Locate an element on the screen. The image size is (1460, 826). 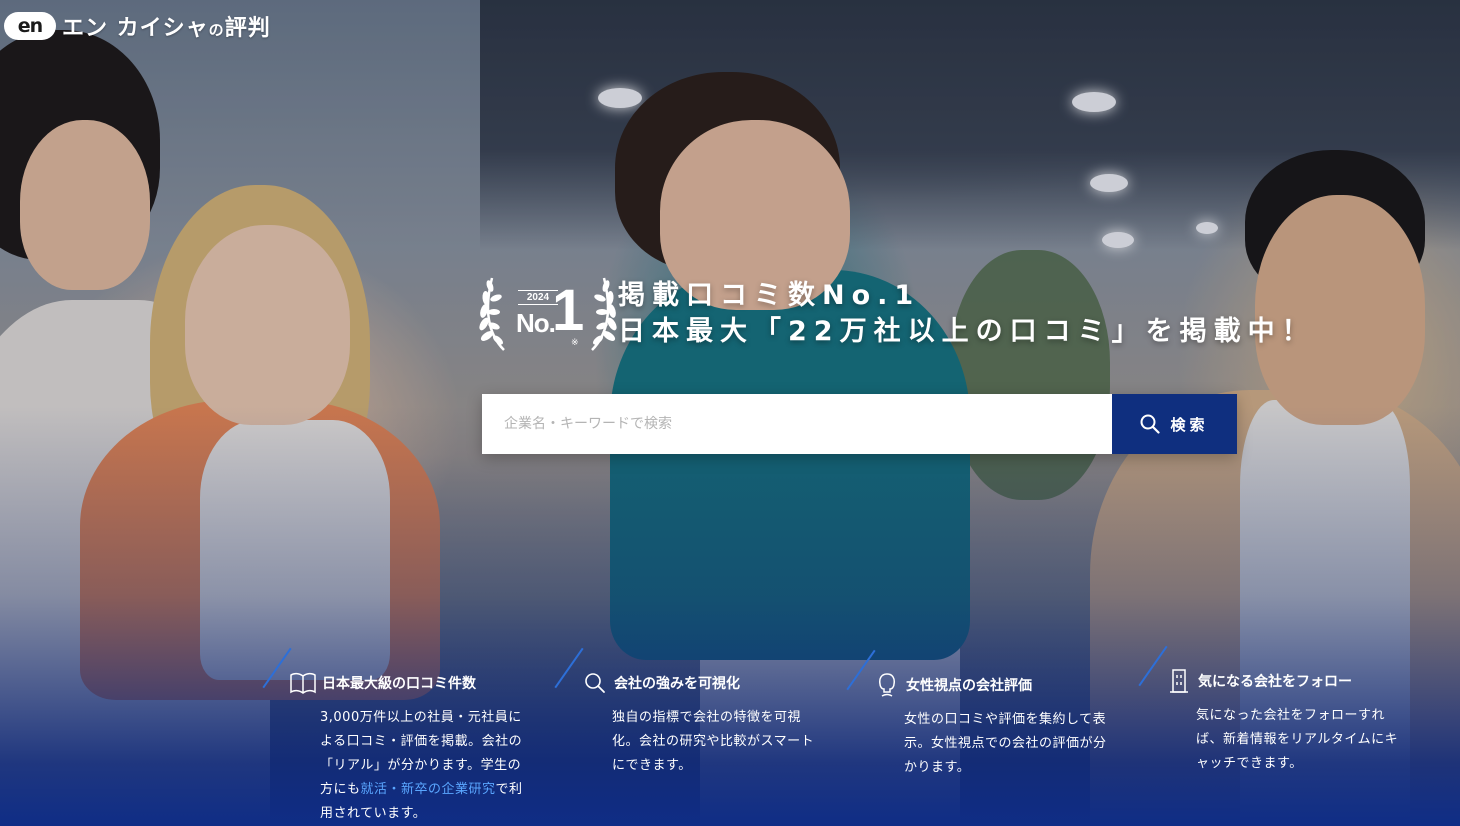
search-button: 検索 is located at coordinates (1174, 424).